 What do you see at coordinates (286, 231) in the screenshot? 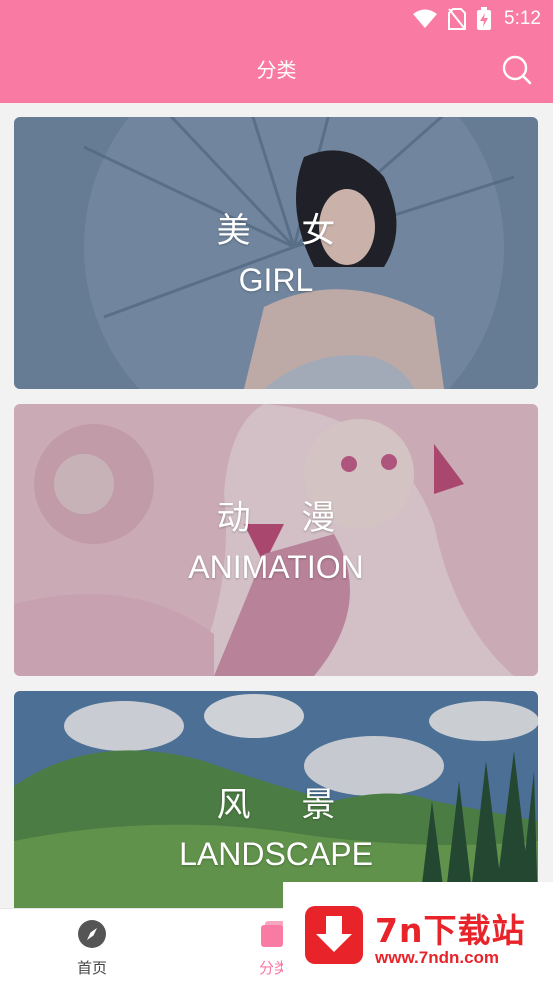
I see `category-title-cn: 美 女` at bounding box center [286, 231].